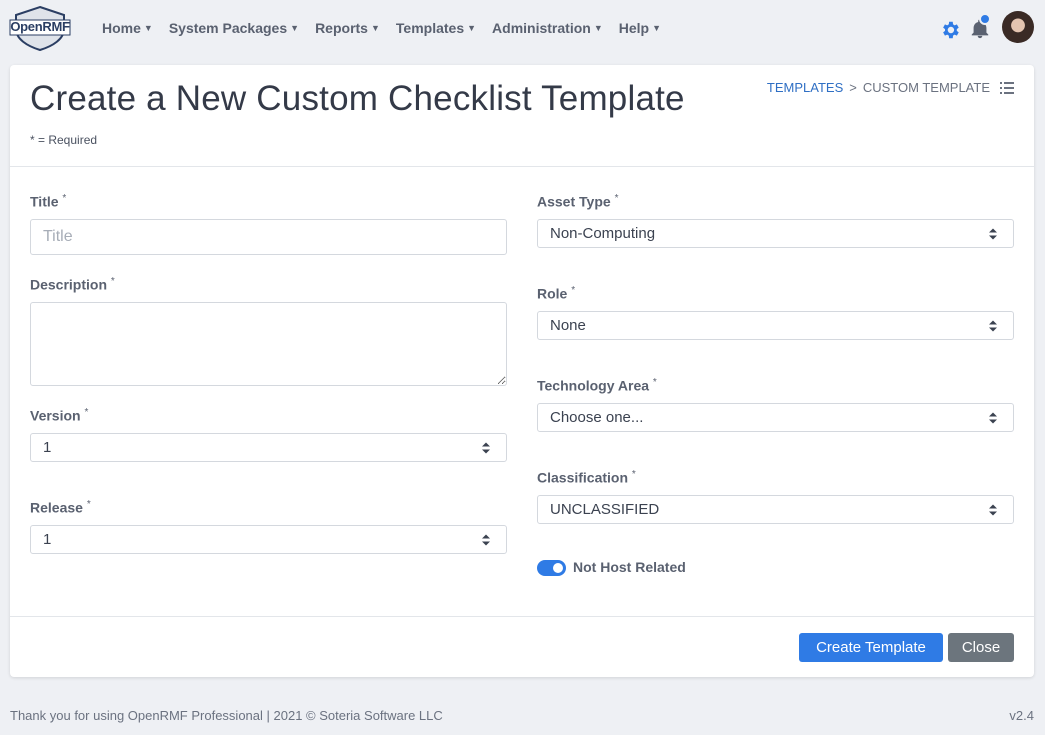  What do you see at coordinates (950, 30) in the screenshot?
I see `gear-icon` at bounding box center [950, 30].